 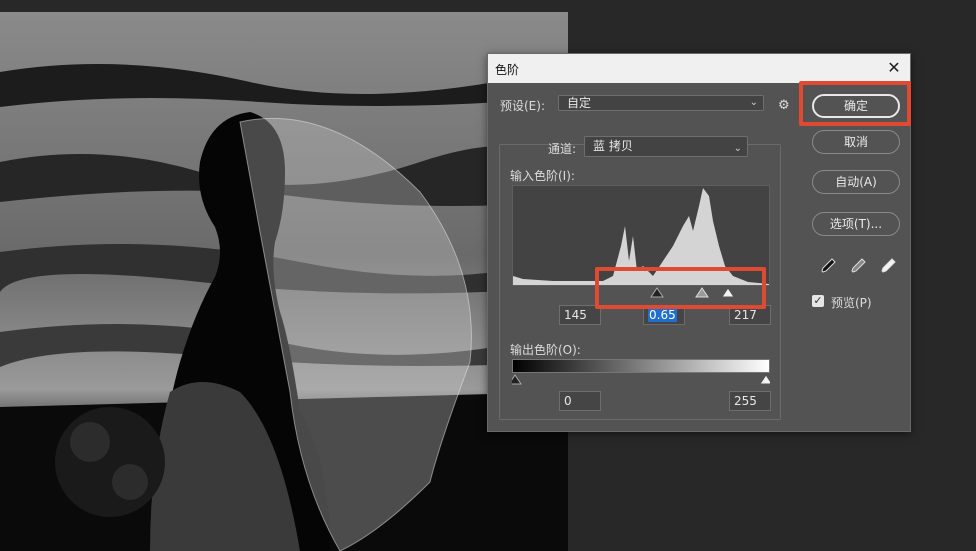 I want to click on output-white-value: 255, so click(x=745, y=401).